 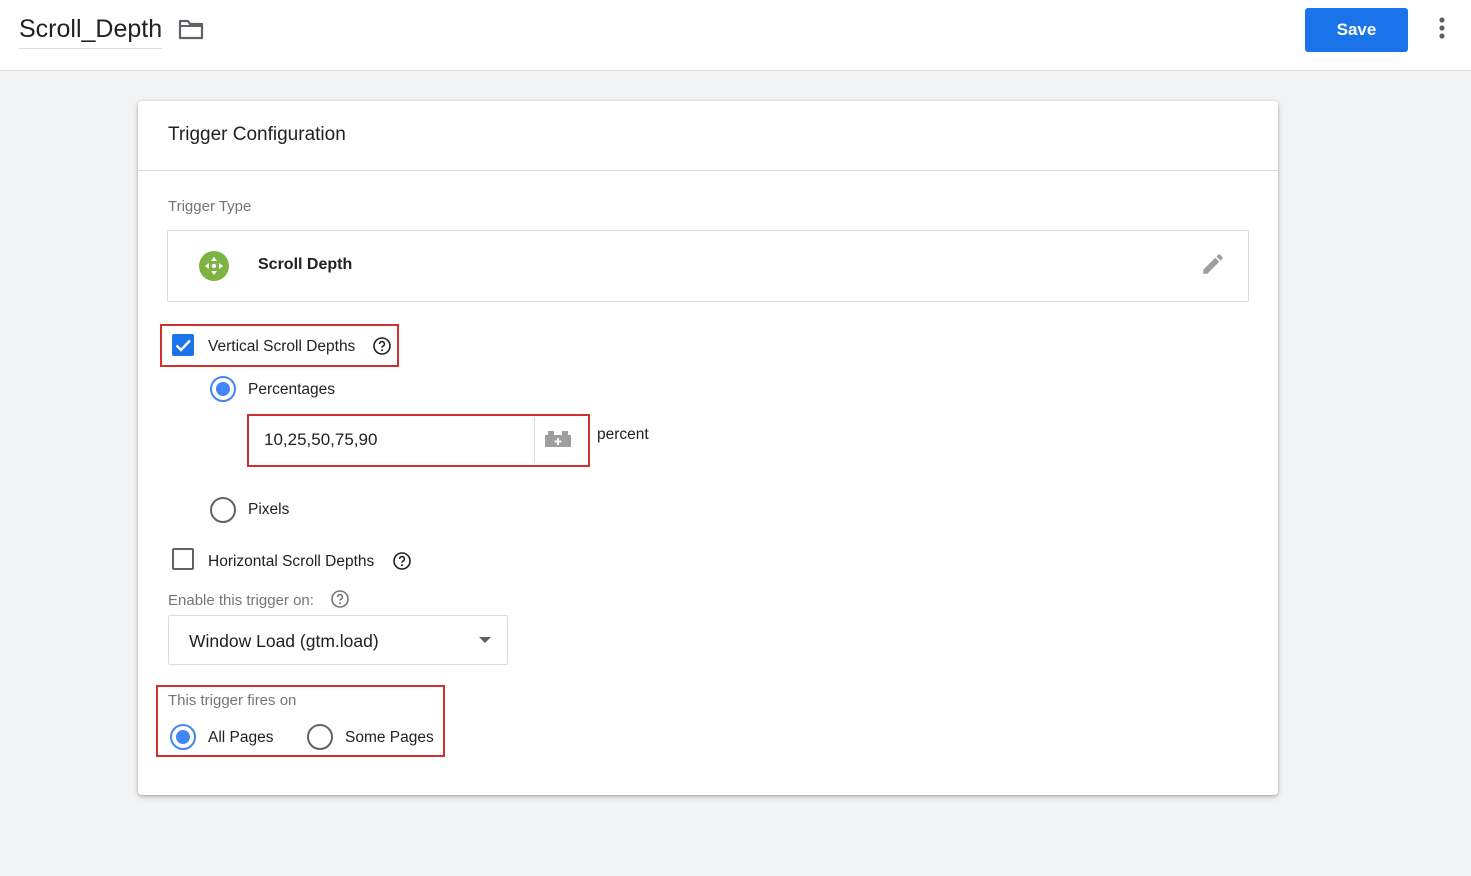 What do you see at coordinates (320, 737) in the screenshot?
I see `some-pages-radio` at bounding box center [320, 737].